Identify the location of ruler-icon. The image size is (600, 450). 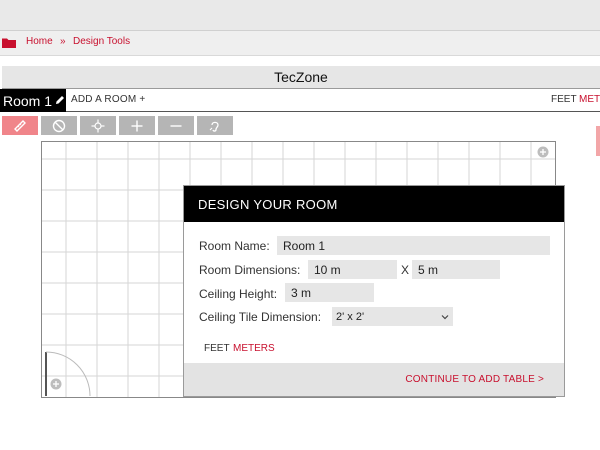
(20, 125).